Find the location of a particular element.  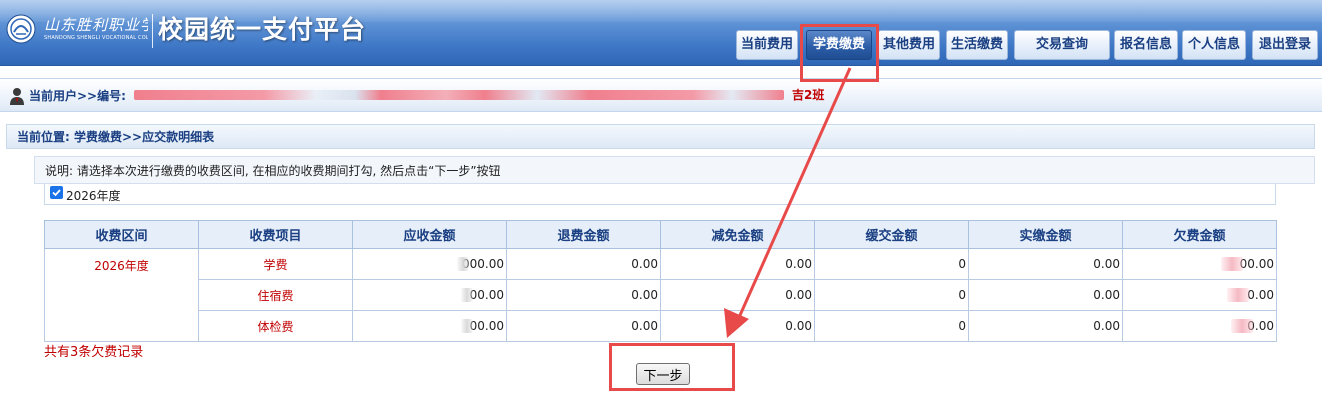

annotation-arrow-icon is located at coordinates (788, 202).